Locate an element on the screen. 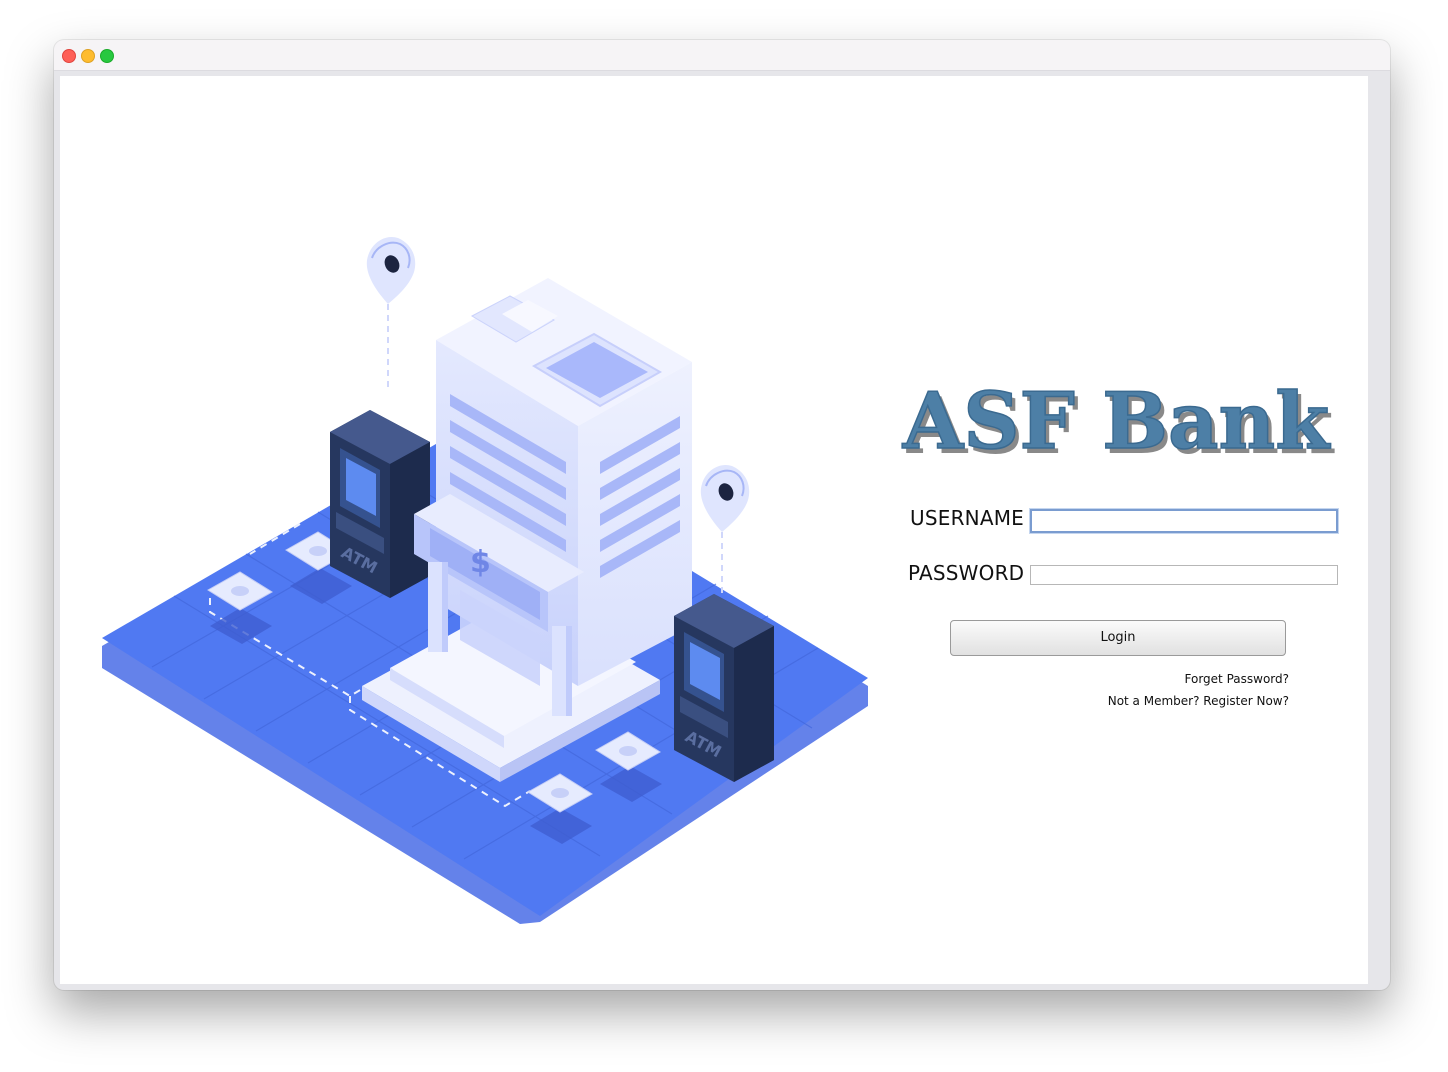  register-link: Not a Member? Register Now? is located at coordinates (1198, 701).